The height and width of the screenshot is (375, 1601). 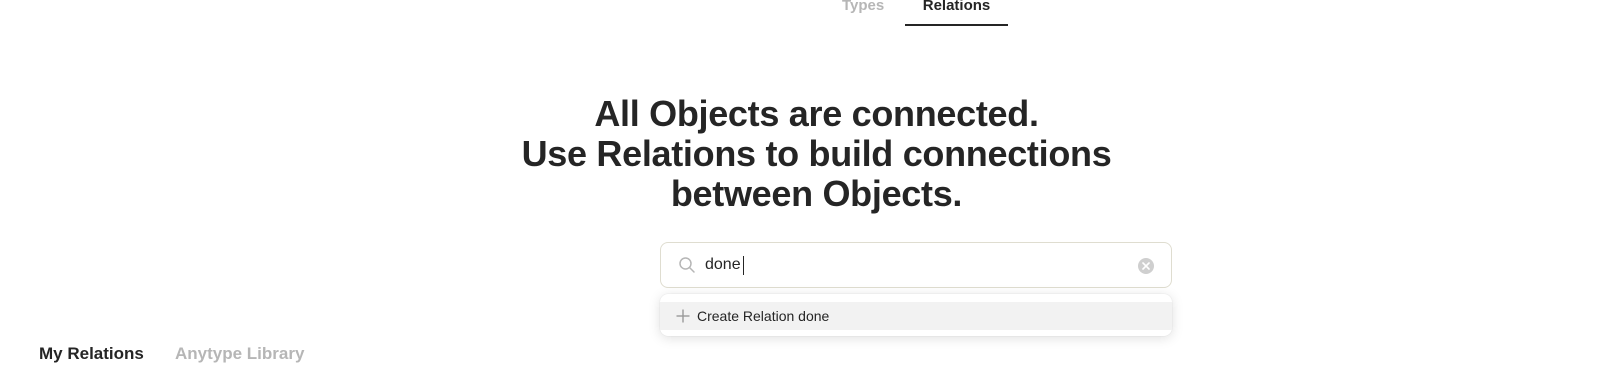 What do you see at coordinates (956, 8) in the screenshot?
I see `tab-relations: Relations` at bounding box center [956, 8].